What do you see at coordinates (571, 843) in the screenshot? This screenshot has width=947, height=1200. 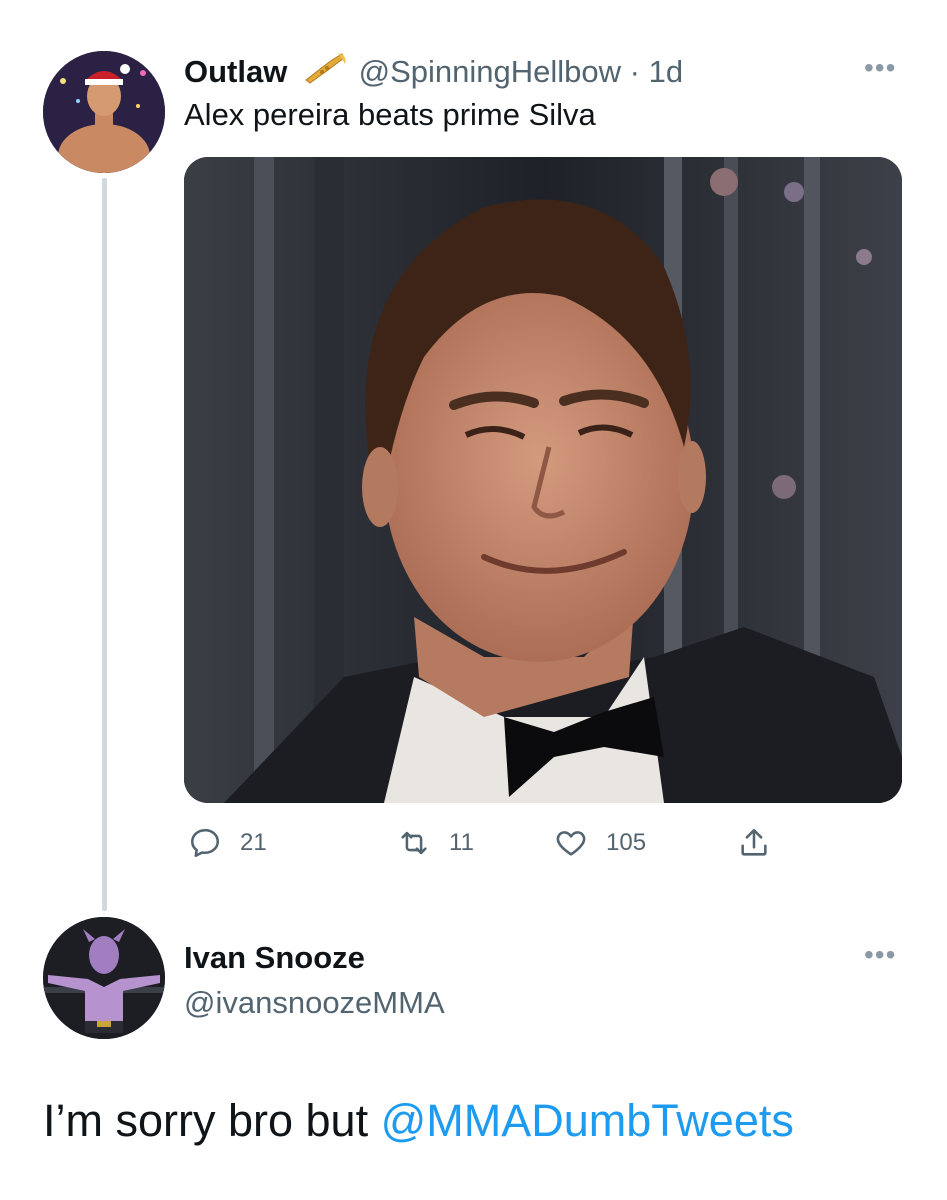 I see `heart-icon` at bounding box center [571, 843].